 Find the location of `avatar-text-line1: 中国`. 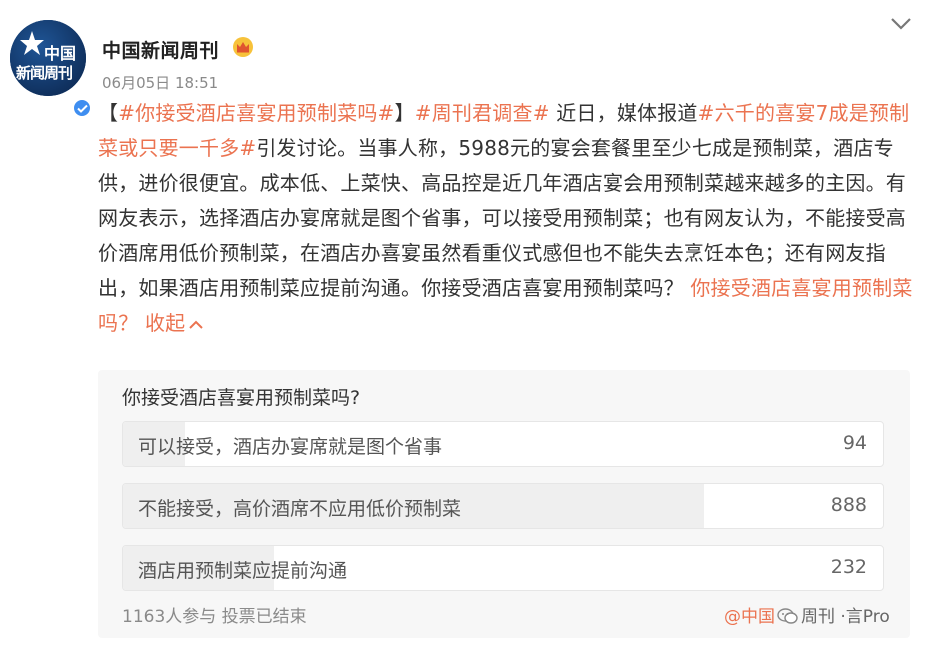

avatar-text-line1: 中国 is located at coordinates (60, 53).